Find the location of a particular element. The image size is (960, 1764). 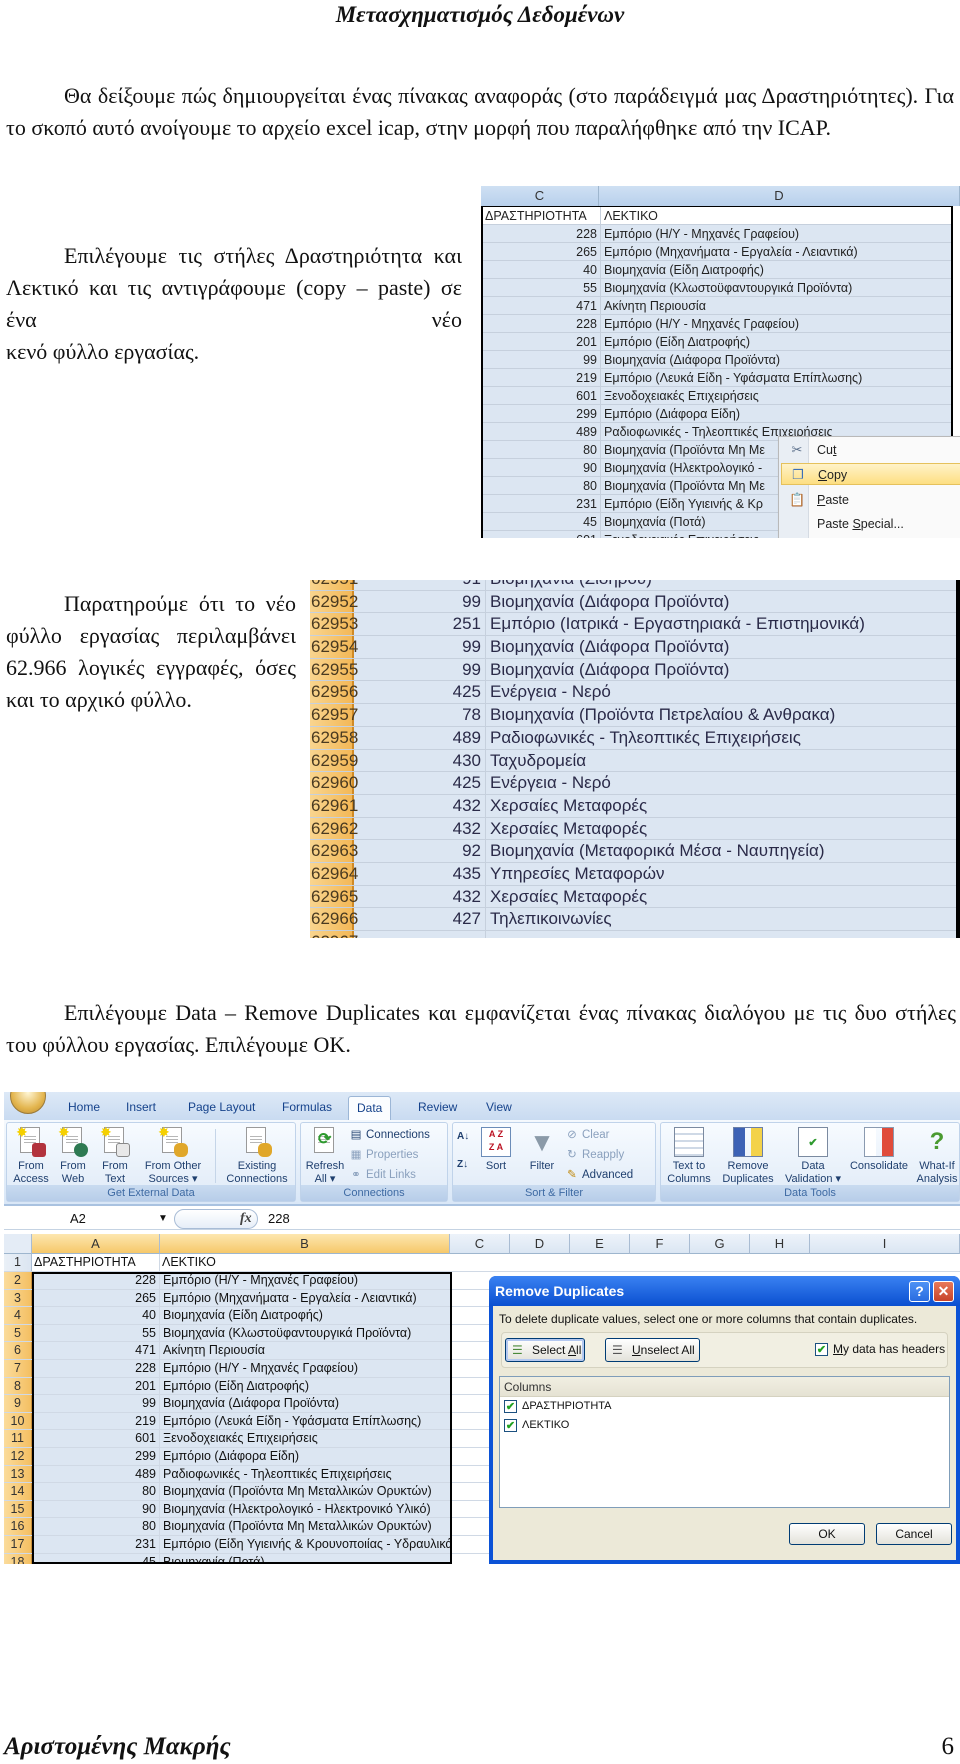

activity-label-cell: Βιομηχανία (Είδη Διατροφής) is located at coordinates (682, 269).